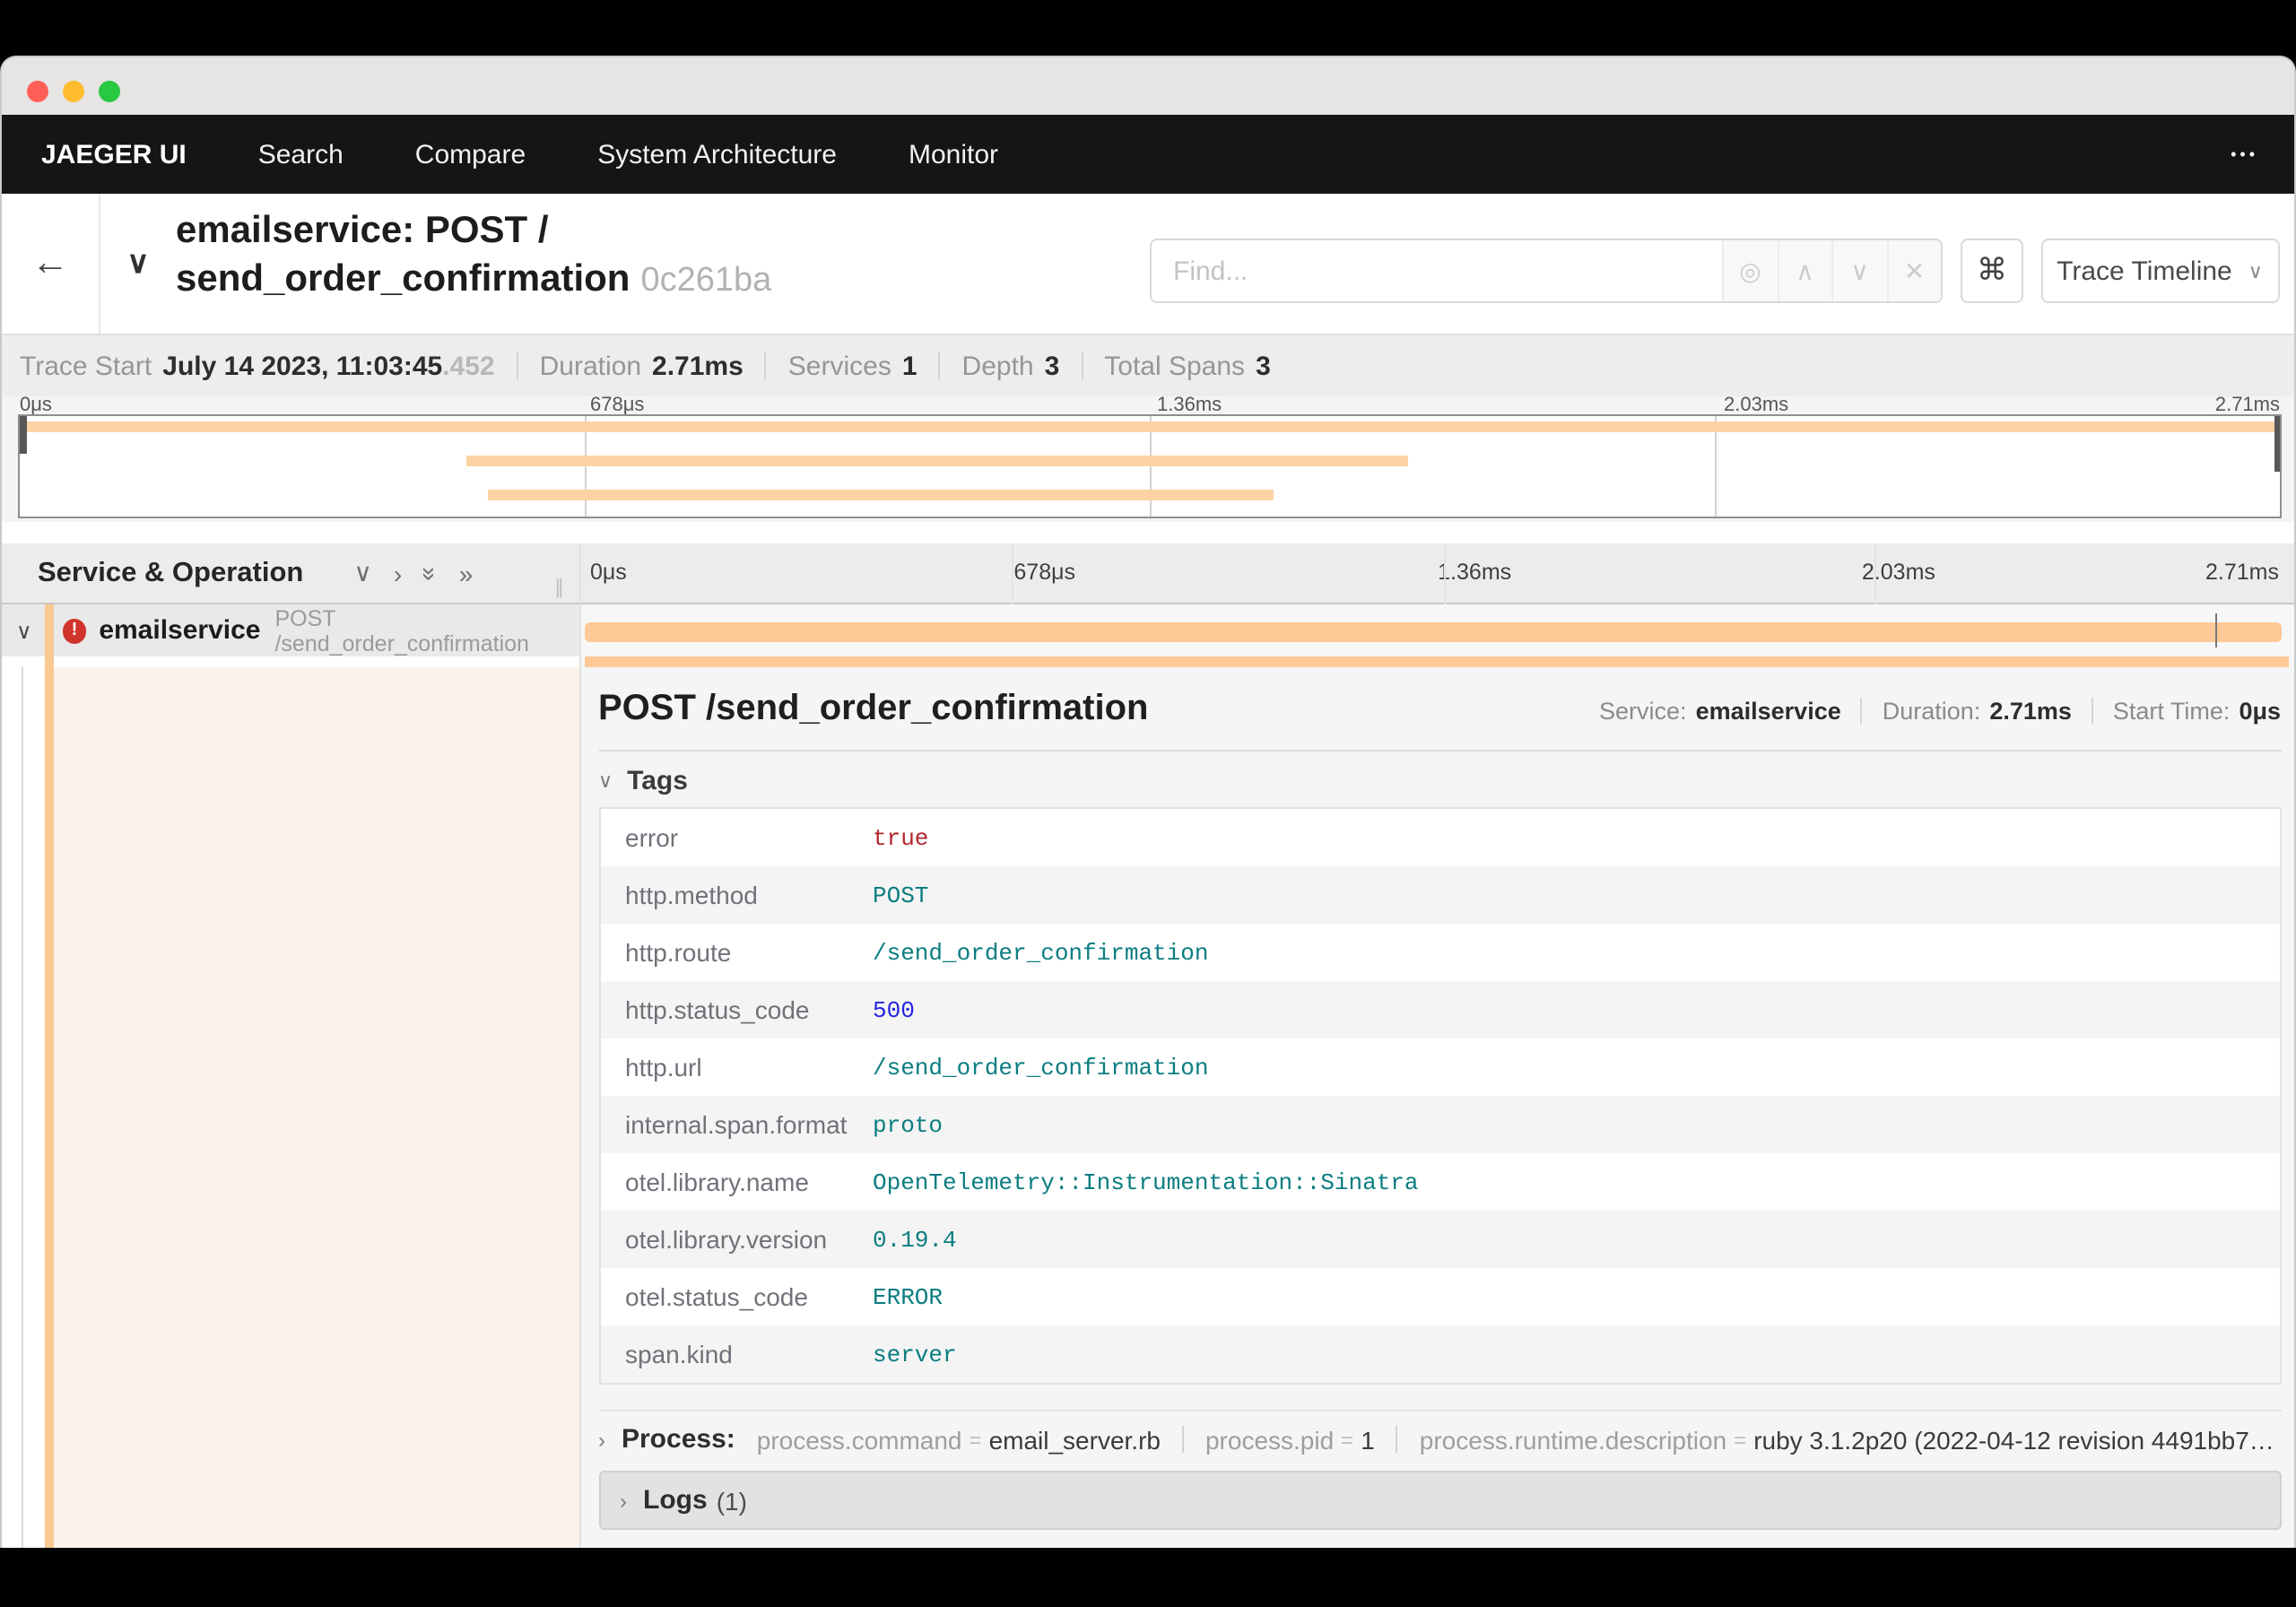 This screenshot has height=1607, width=2296. I want to click on logs-count: (1), so click(731, 1501).